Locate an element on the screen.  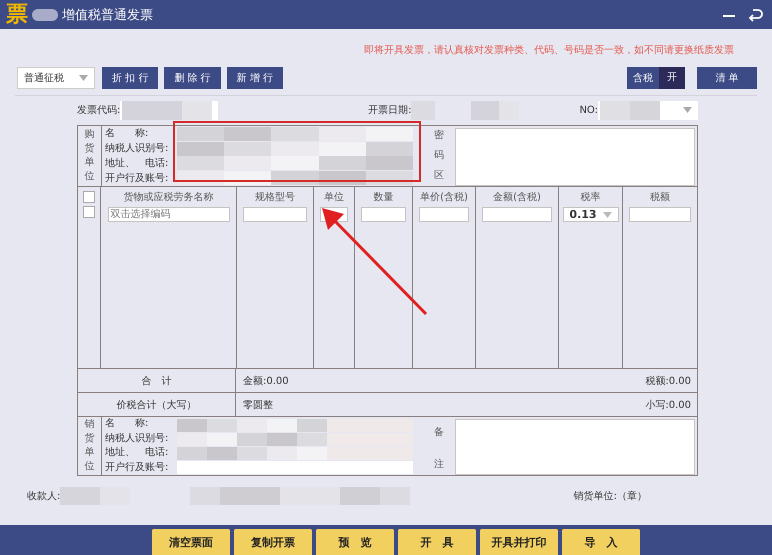
seller-seal-label: 销货单位:（章） is located at coordinates (610, 496).